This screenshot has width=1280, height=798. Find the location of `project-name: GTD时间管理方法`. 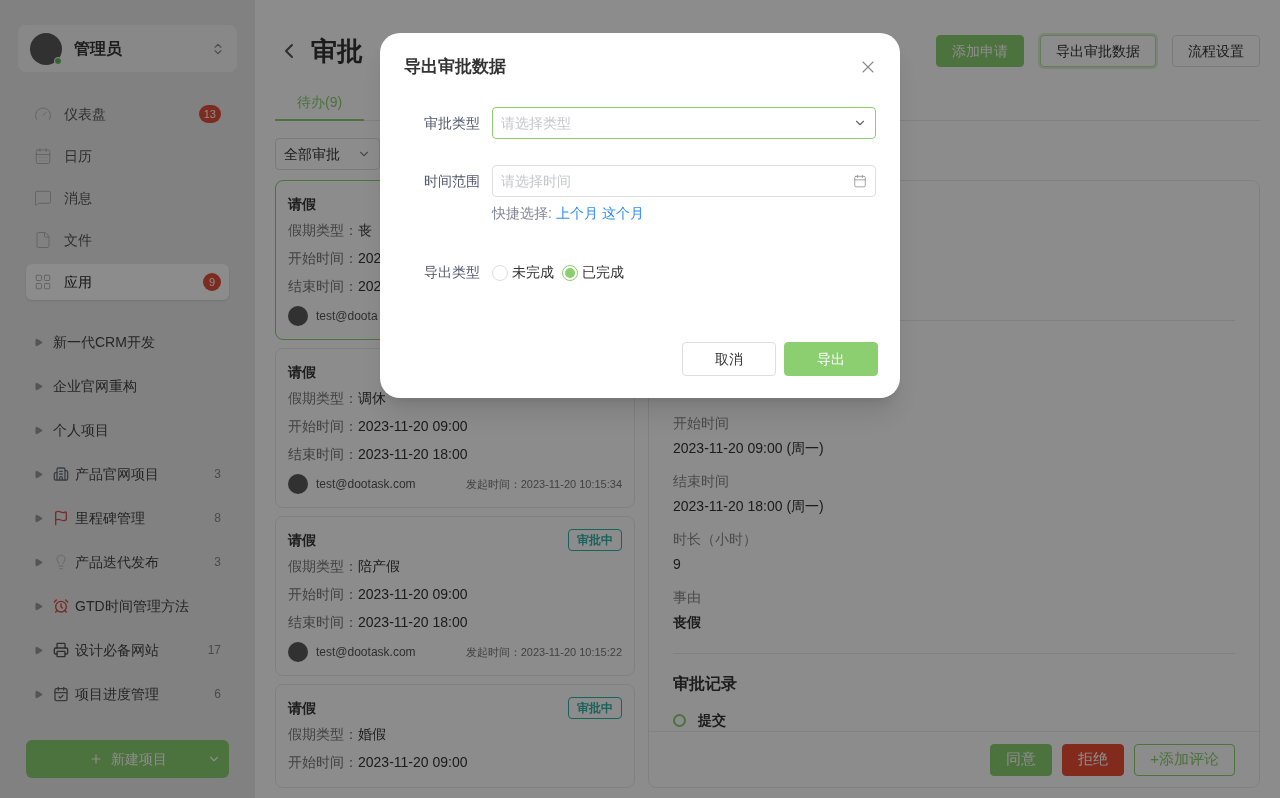

project-name: GTD时间管理方法 is located at coordinates (132, 606).